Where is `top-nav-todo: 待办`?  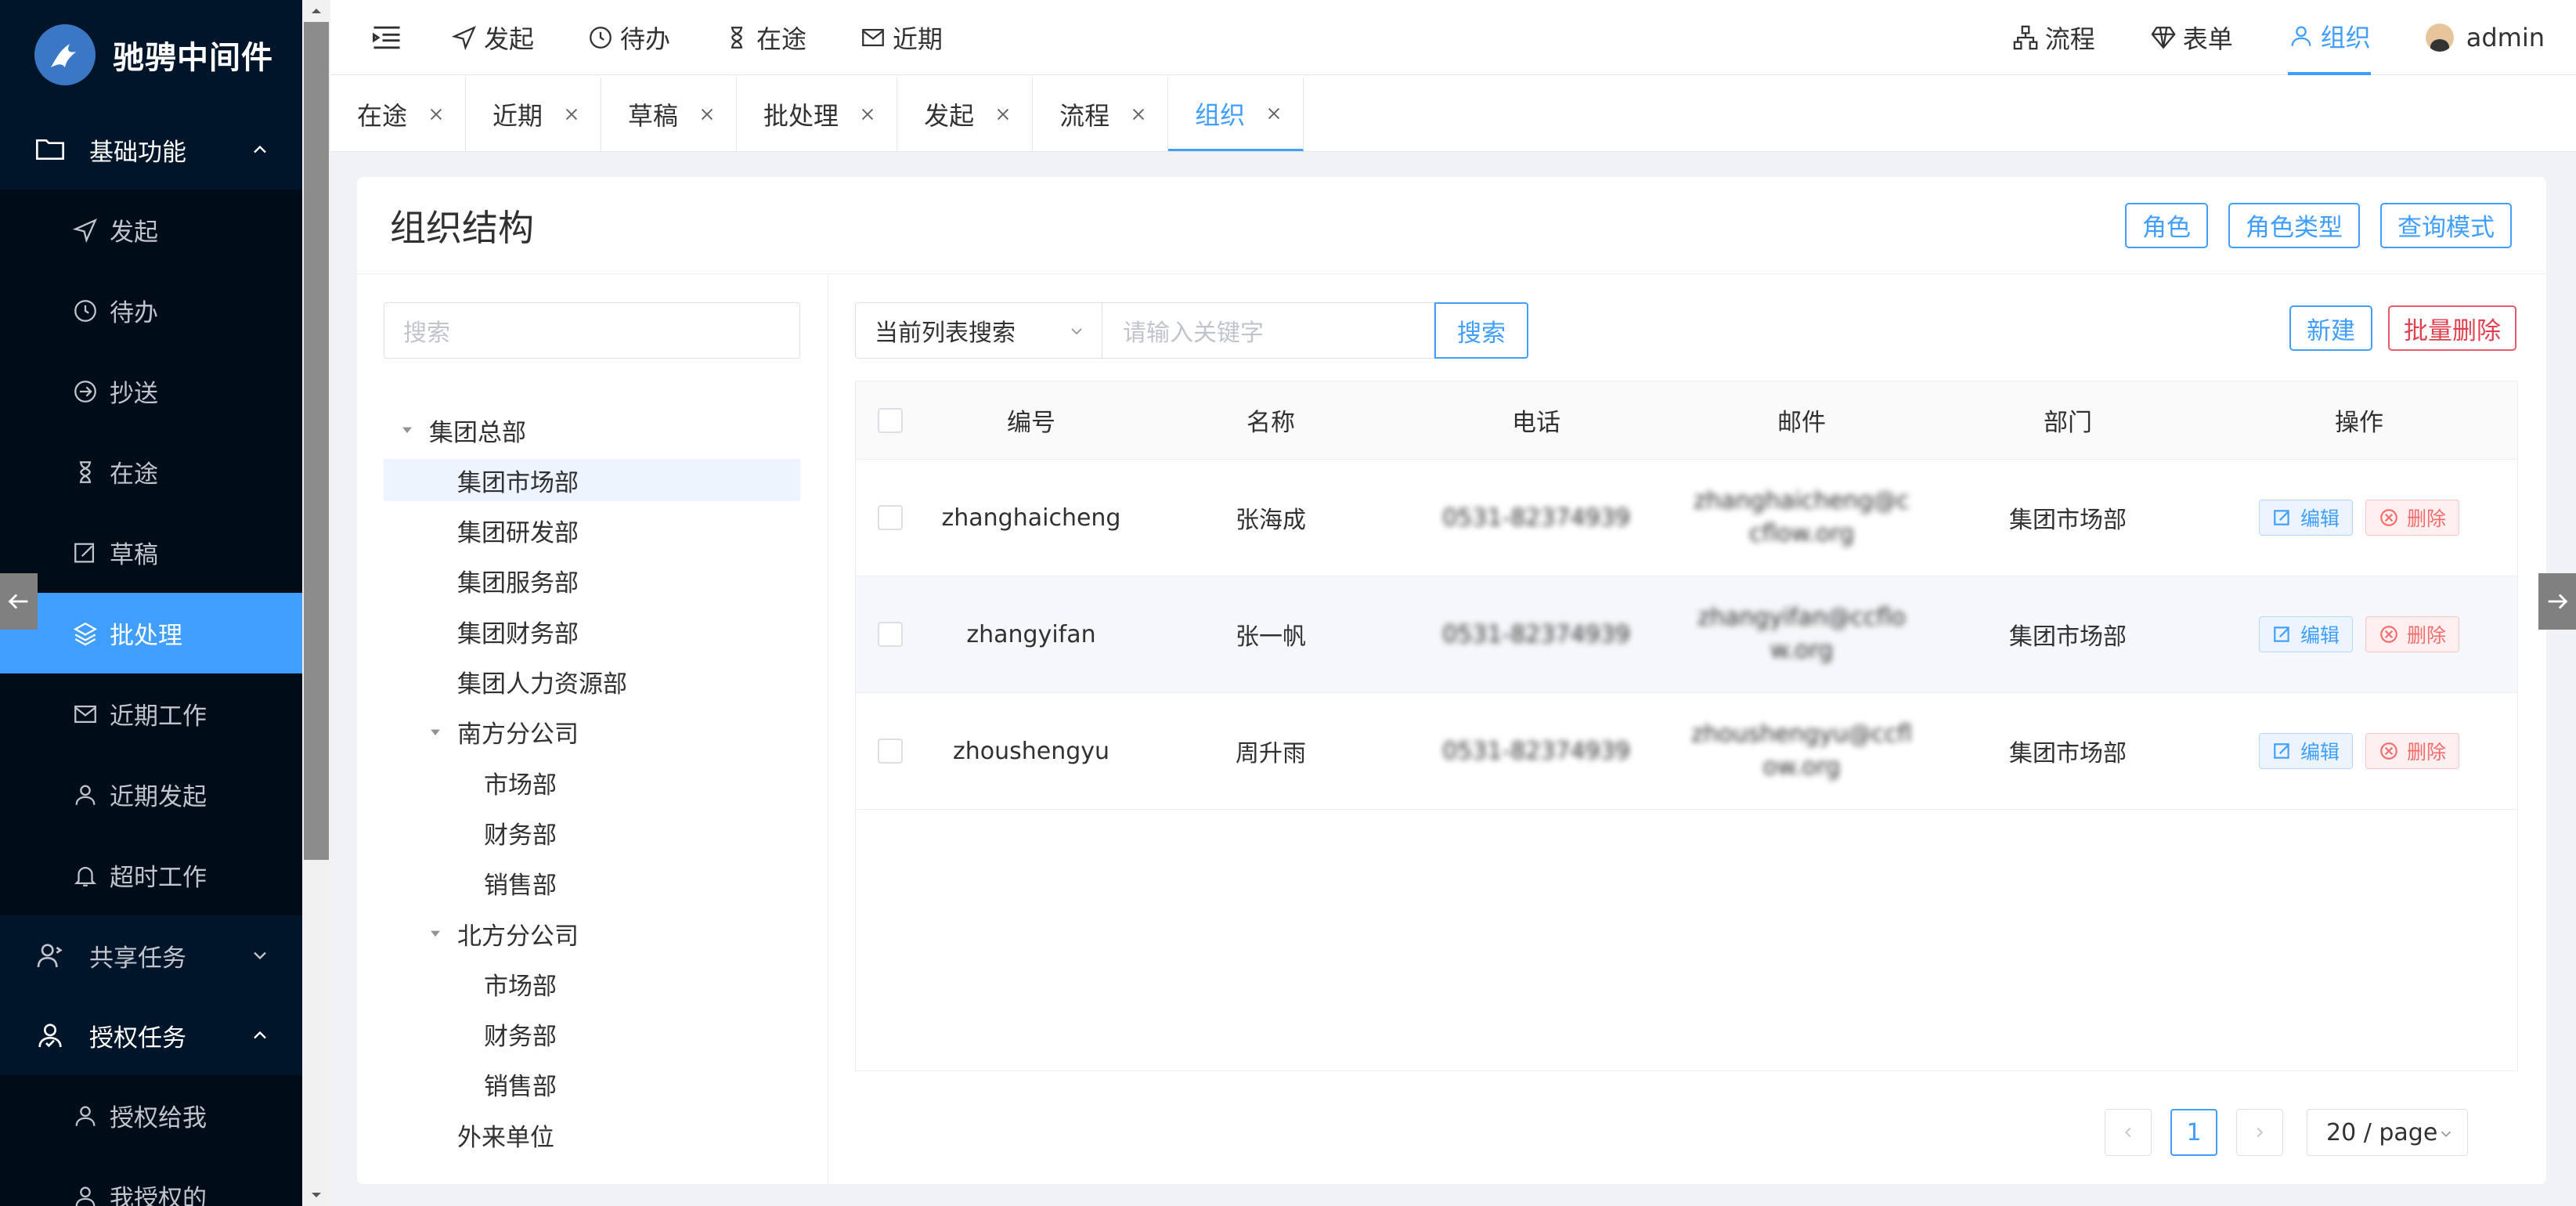 top-nav-todo: 待办 is located at coordinates (628, 37).